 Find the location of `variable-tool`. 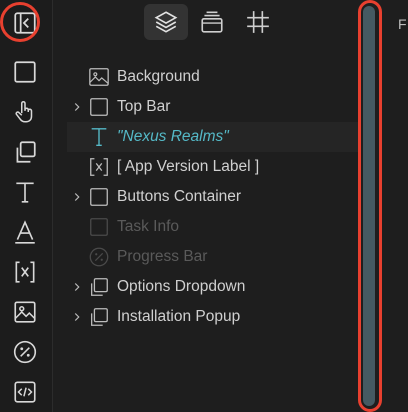

variable-tool is located at coordinates (25, 272).